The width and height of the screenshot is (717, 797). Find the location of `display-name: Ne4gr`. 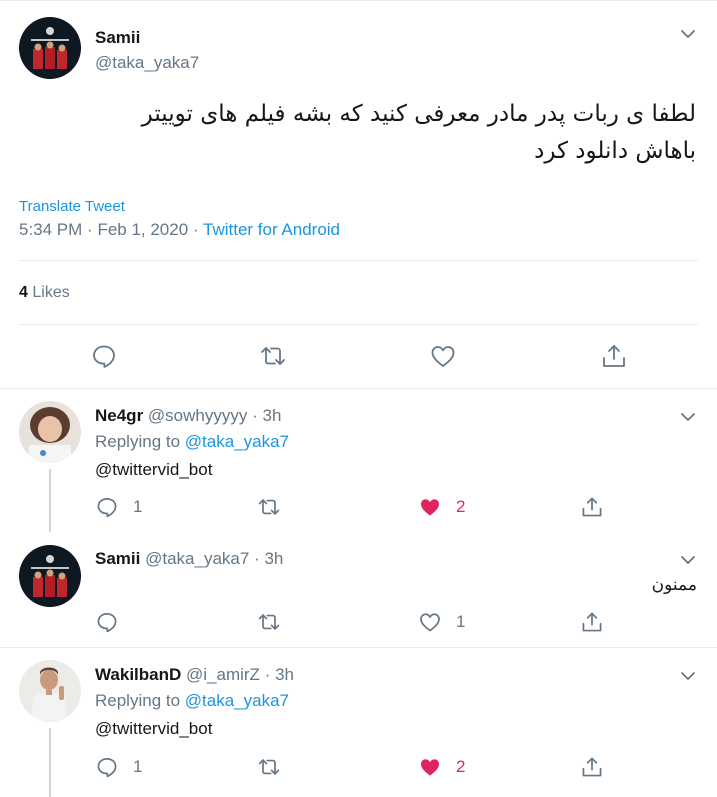

display-name: Ne4gr is located at coordinates (119, 415).